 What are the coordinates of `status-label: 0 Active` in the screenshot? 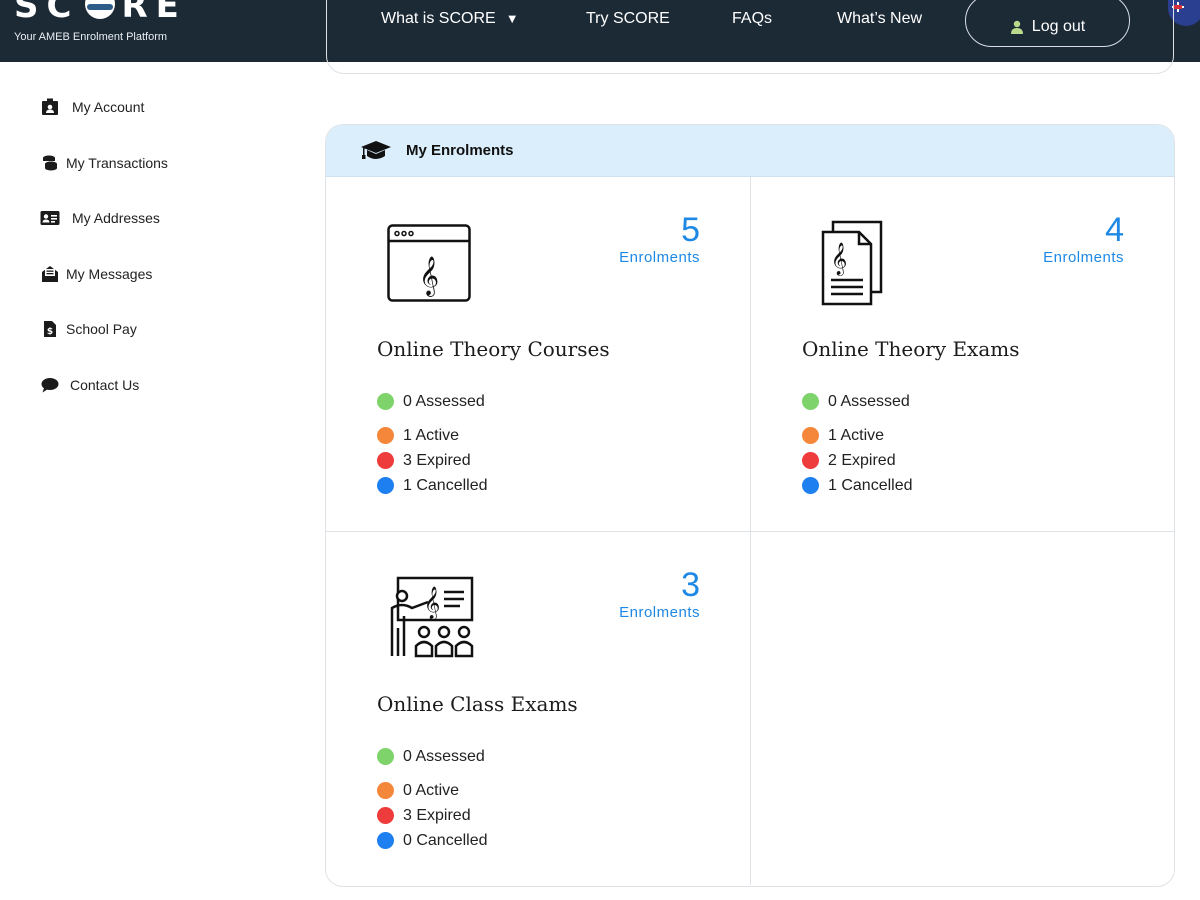 It's located at (431, 790).